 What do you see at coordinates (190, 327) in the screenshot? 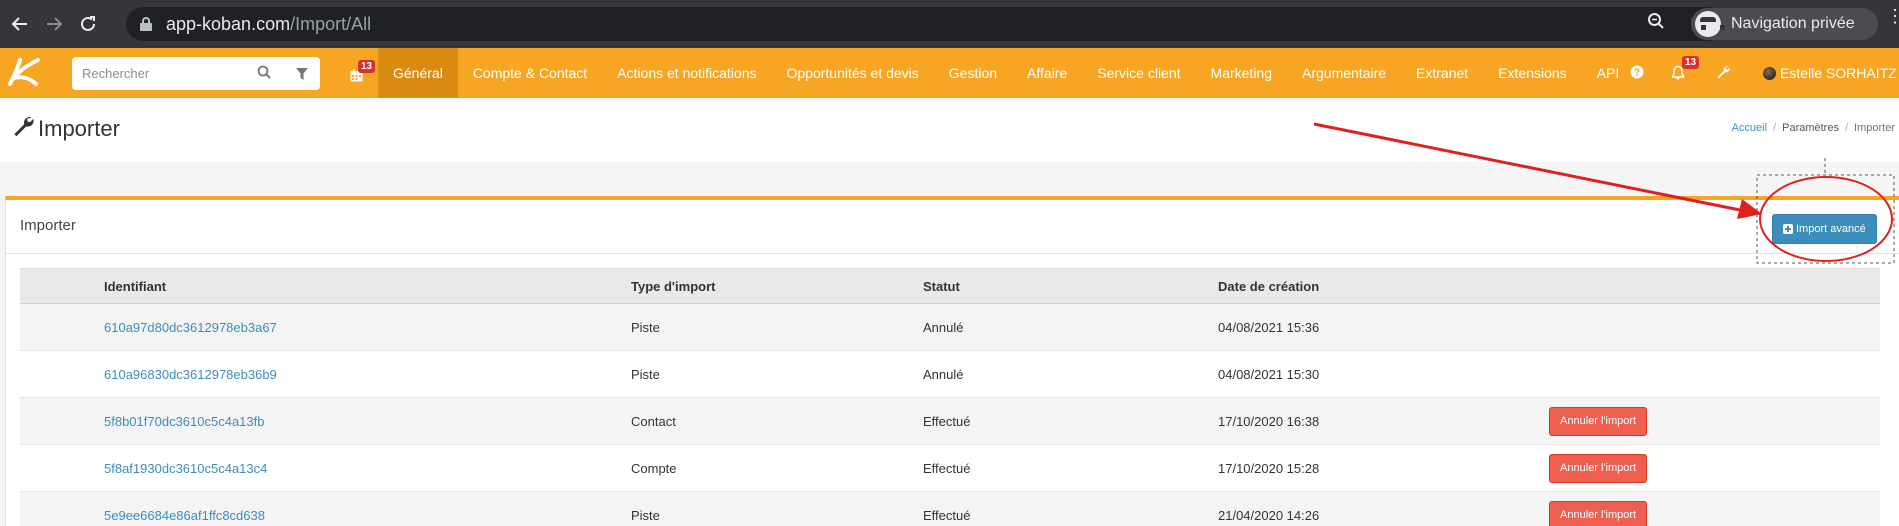
I see `import-id-link: 610a97d80dc3612978eb3a67` at bounding box center [190, 327].